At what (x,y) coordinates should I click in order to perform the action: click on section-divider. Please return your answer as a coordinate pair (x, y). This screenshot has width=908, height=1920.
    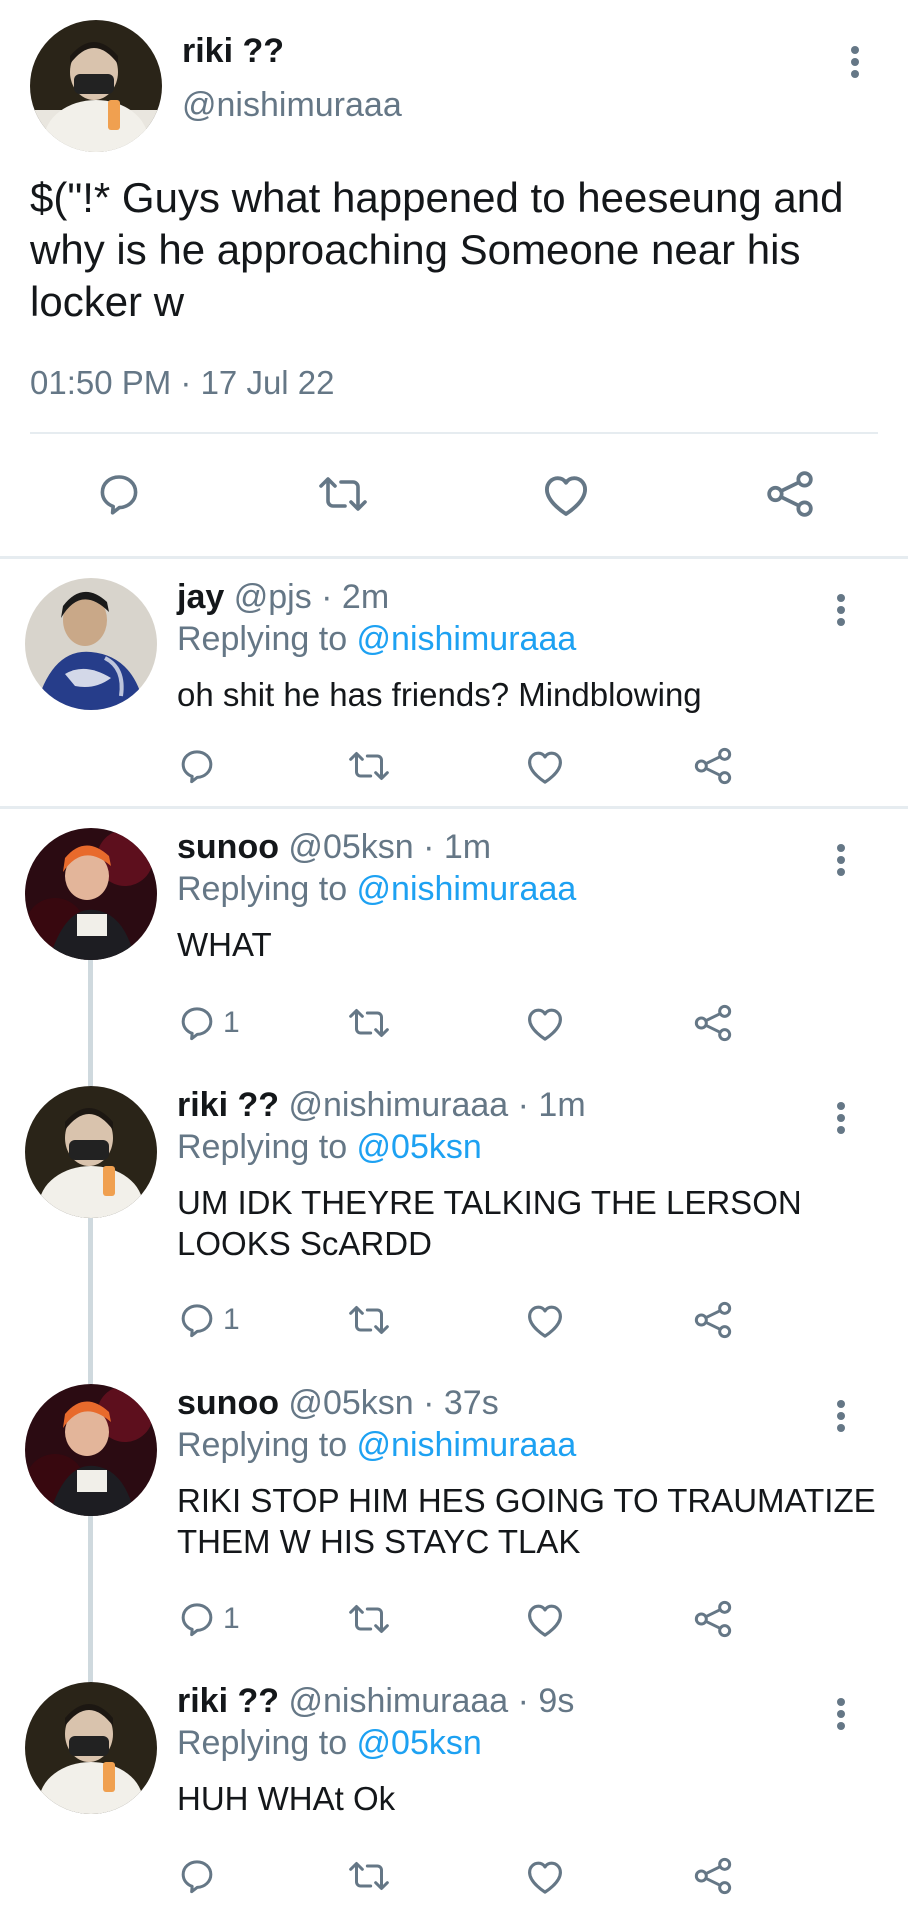
    Looking at the image, I should click on (454, 807).